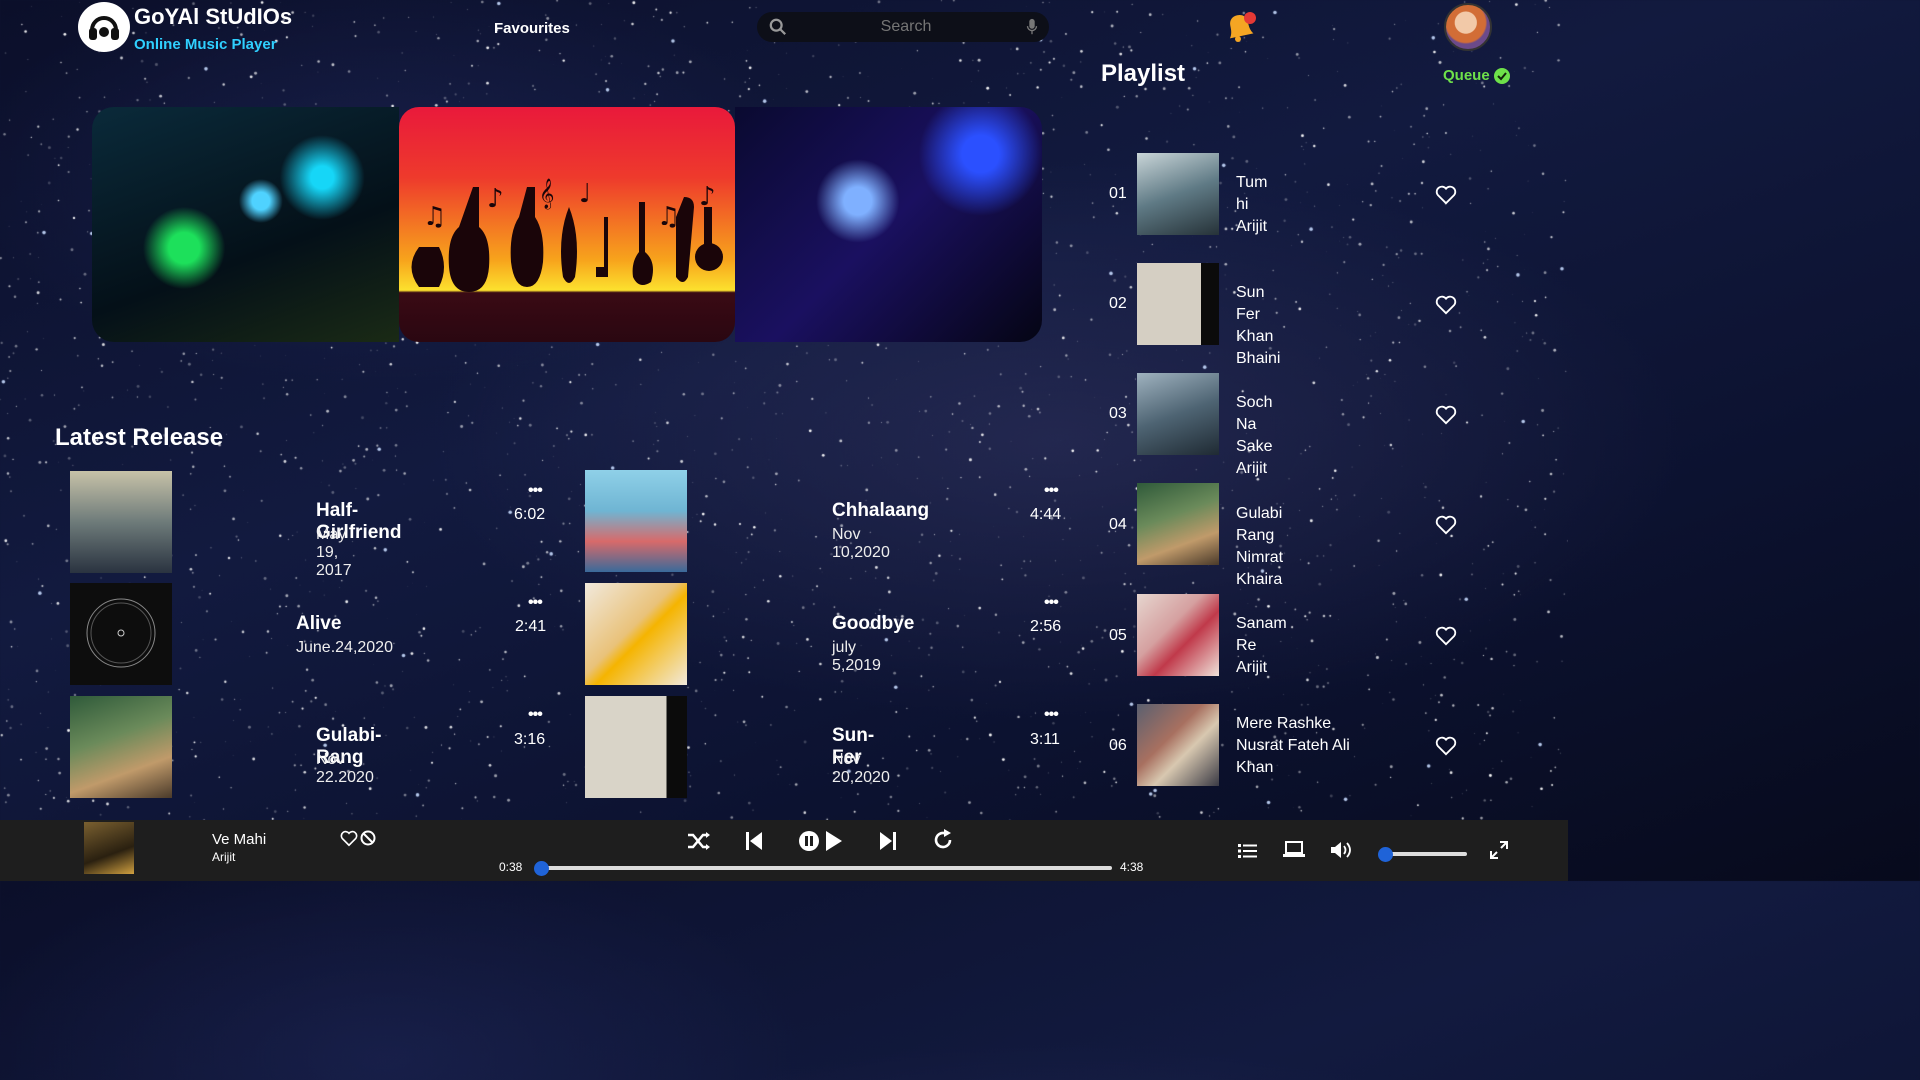  Describe the element at coordinates (873, 624) in the screenshot. I see `release-name: Goodbye` at that location.